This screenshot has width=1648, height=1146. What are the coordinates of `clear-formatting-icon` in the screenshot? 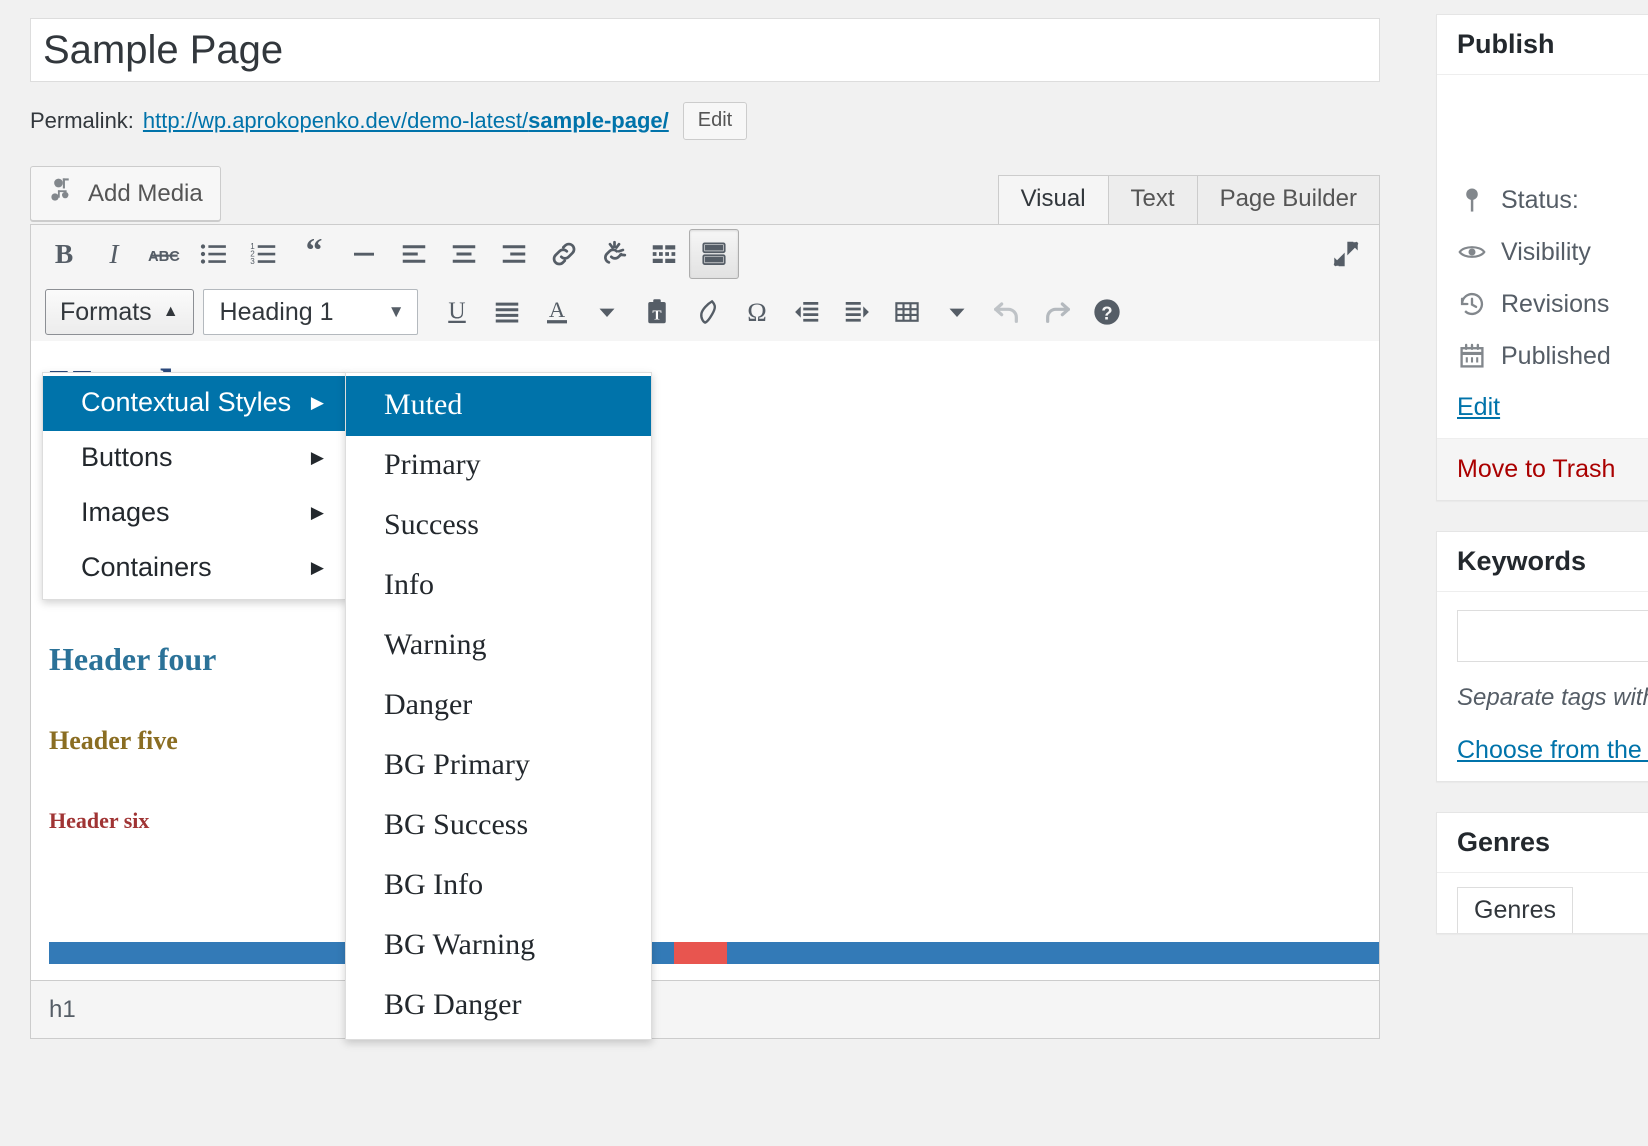 It's located at (707, 312).